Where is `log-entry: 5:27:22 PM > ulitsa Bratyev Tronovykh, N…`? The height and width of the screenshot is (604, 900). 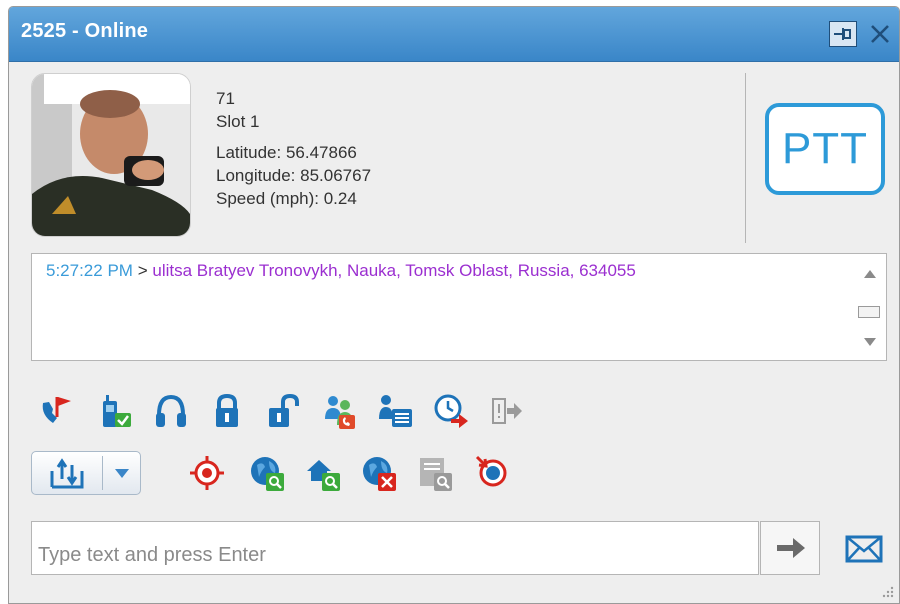 log-entry: 5:27:22 PM > ulitsa Bratyev Tronovykh, N… is located at coordinates (341, 271).